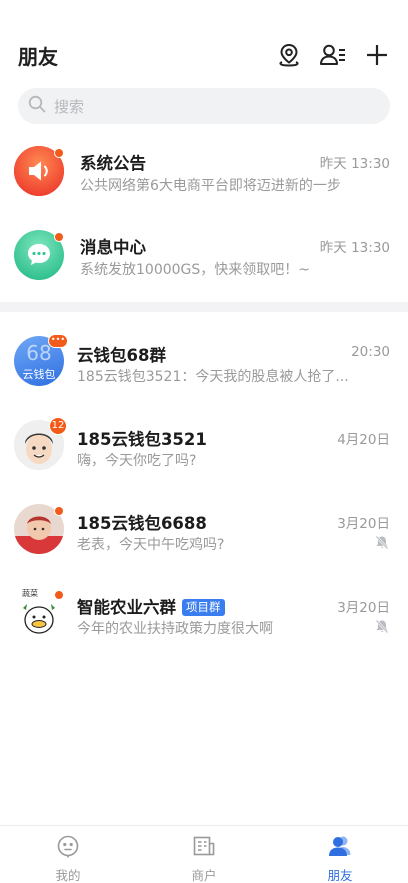 The image size is (408, 883). Describe the element at coordinates (204, 307) in the screenshot. I see `section-divider` at that location.